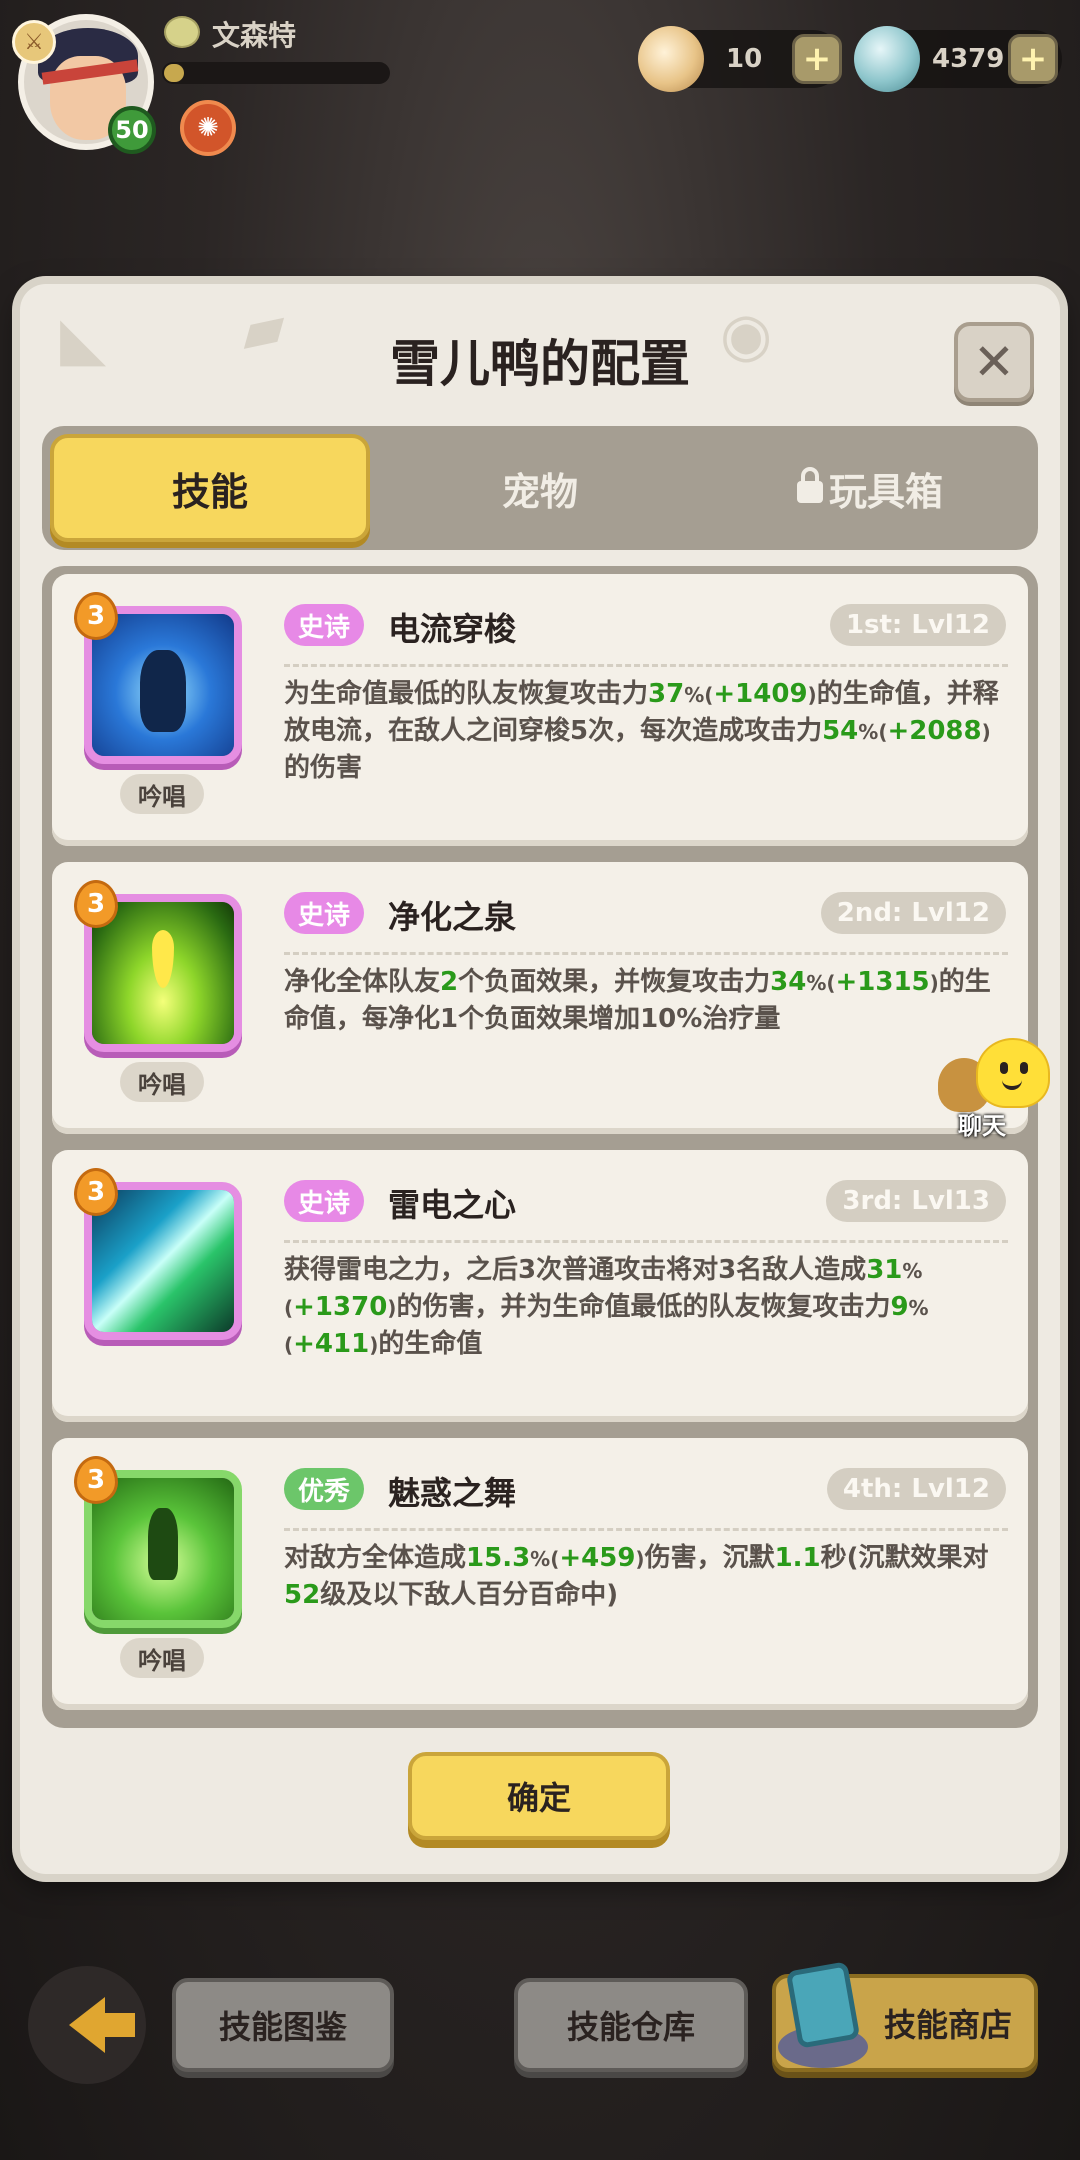  Describe the element at coordinates (899, 1307) in the screenshot. I see `highlight-value: 9` at that location.